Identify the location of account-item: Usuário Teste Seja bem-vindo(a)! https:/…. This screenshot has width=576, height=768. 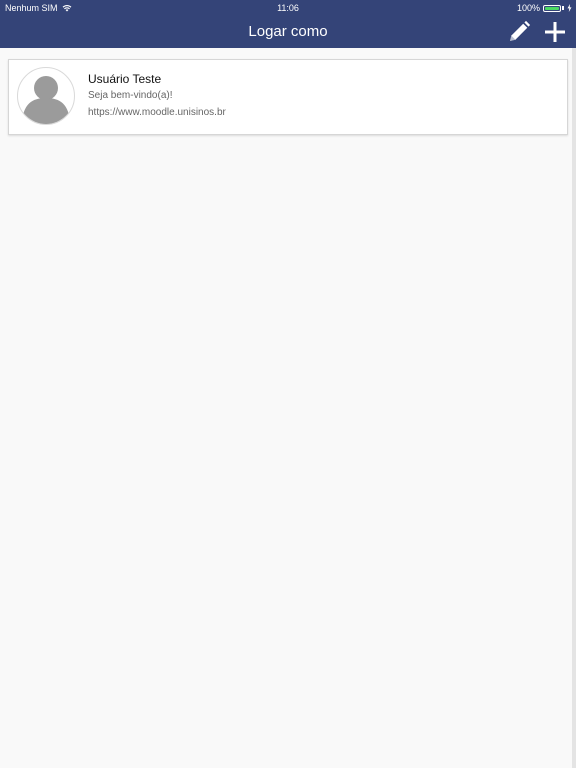
(288, 97).